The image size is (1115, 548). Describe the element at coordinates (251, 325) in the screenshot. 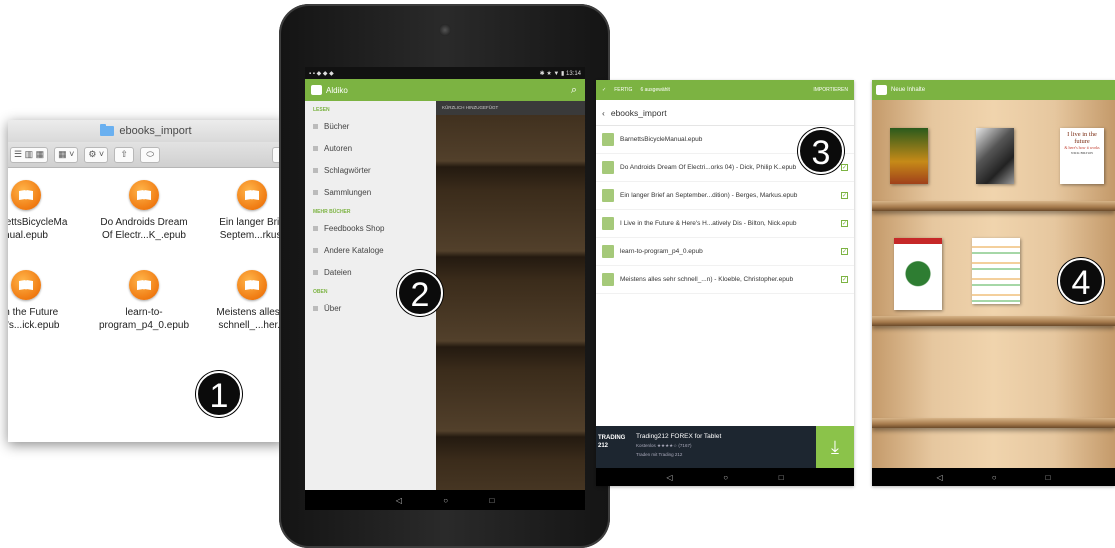

I see `file-name-line2: schnell_...her.e` at that location.